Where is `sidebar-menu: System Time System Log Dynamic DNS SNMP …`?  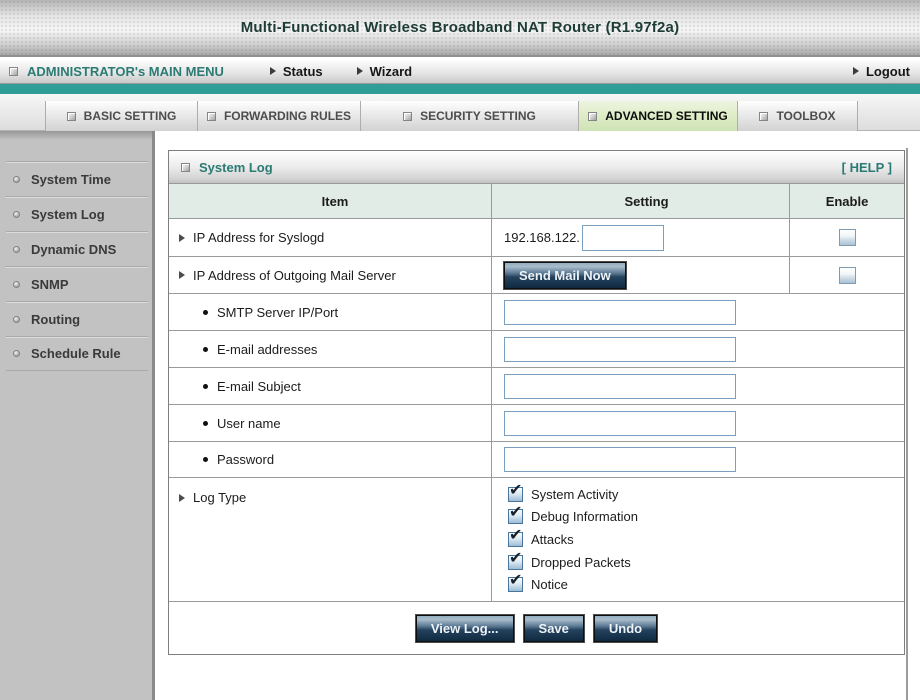 sidebar-menu: System Time System Log Dynamic DNS SNMP … is located at coordinates (77, 266).